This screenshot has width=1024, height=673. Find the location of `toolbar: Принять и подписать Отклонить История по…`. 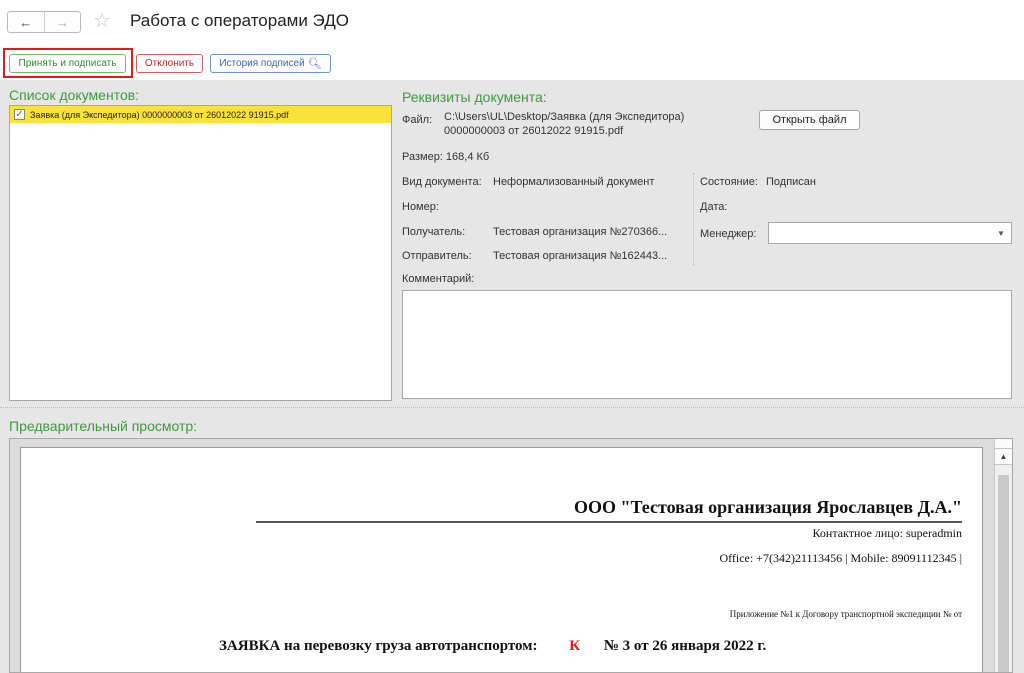

toolbar: Принять и подписать Отклонить История по… is located at coordinates (512, 63).